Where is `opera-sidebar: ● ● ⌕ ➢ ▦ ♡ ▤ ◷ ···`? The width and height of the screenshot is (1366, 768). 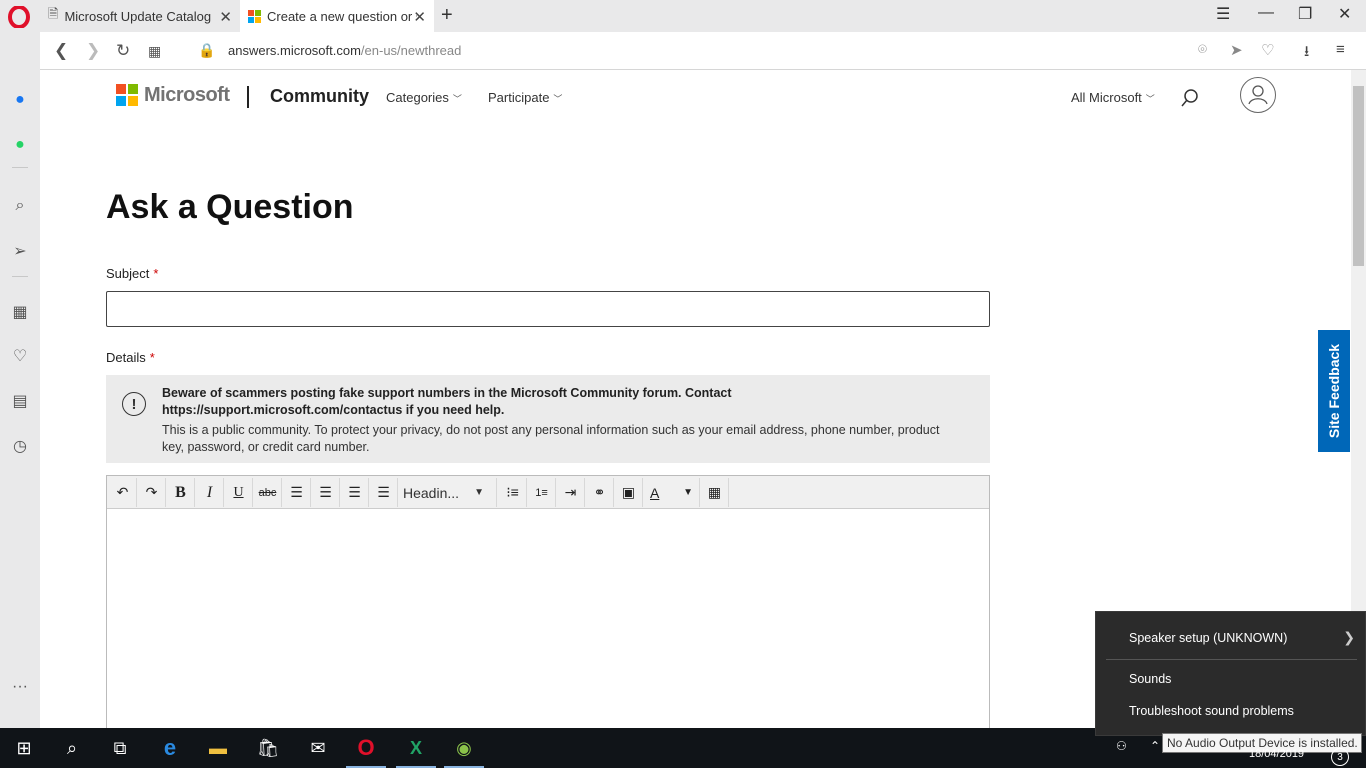
opera-sidebar: ● ● ⌕ ➢ ▦ ♡ ▤ ◷ ··· is located at coordinates (20, 380).